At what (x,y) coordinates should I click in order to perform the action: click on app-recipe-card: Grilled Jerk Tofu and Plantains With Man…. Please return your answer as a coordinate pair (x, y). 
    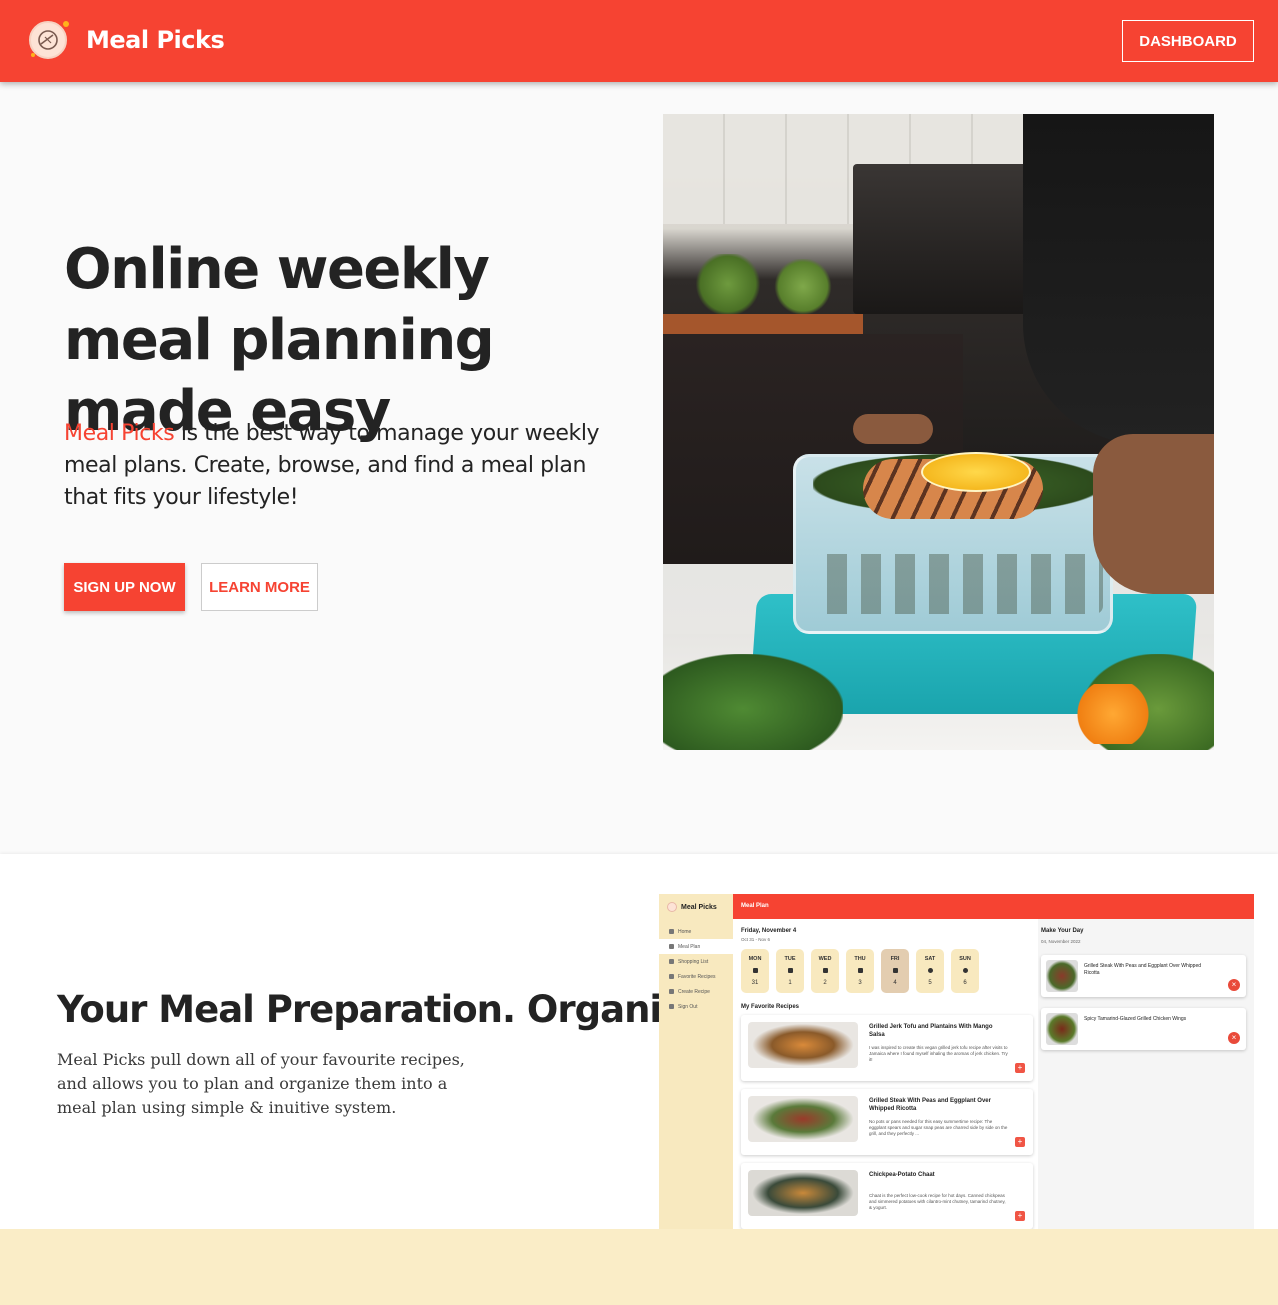
    Looking at the image, I should click on (887, 1048).